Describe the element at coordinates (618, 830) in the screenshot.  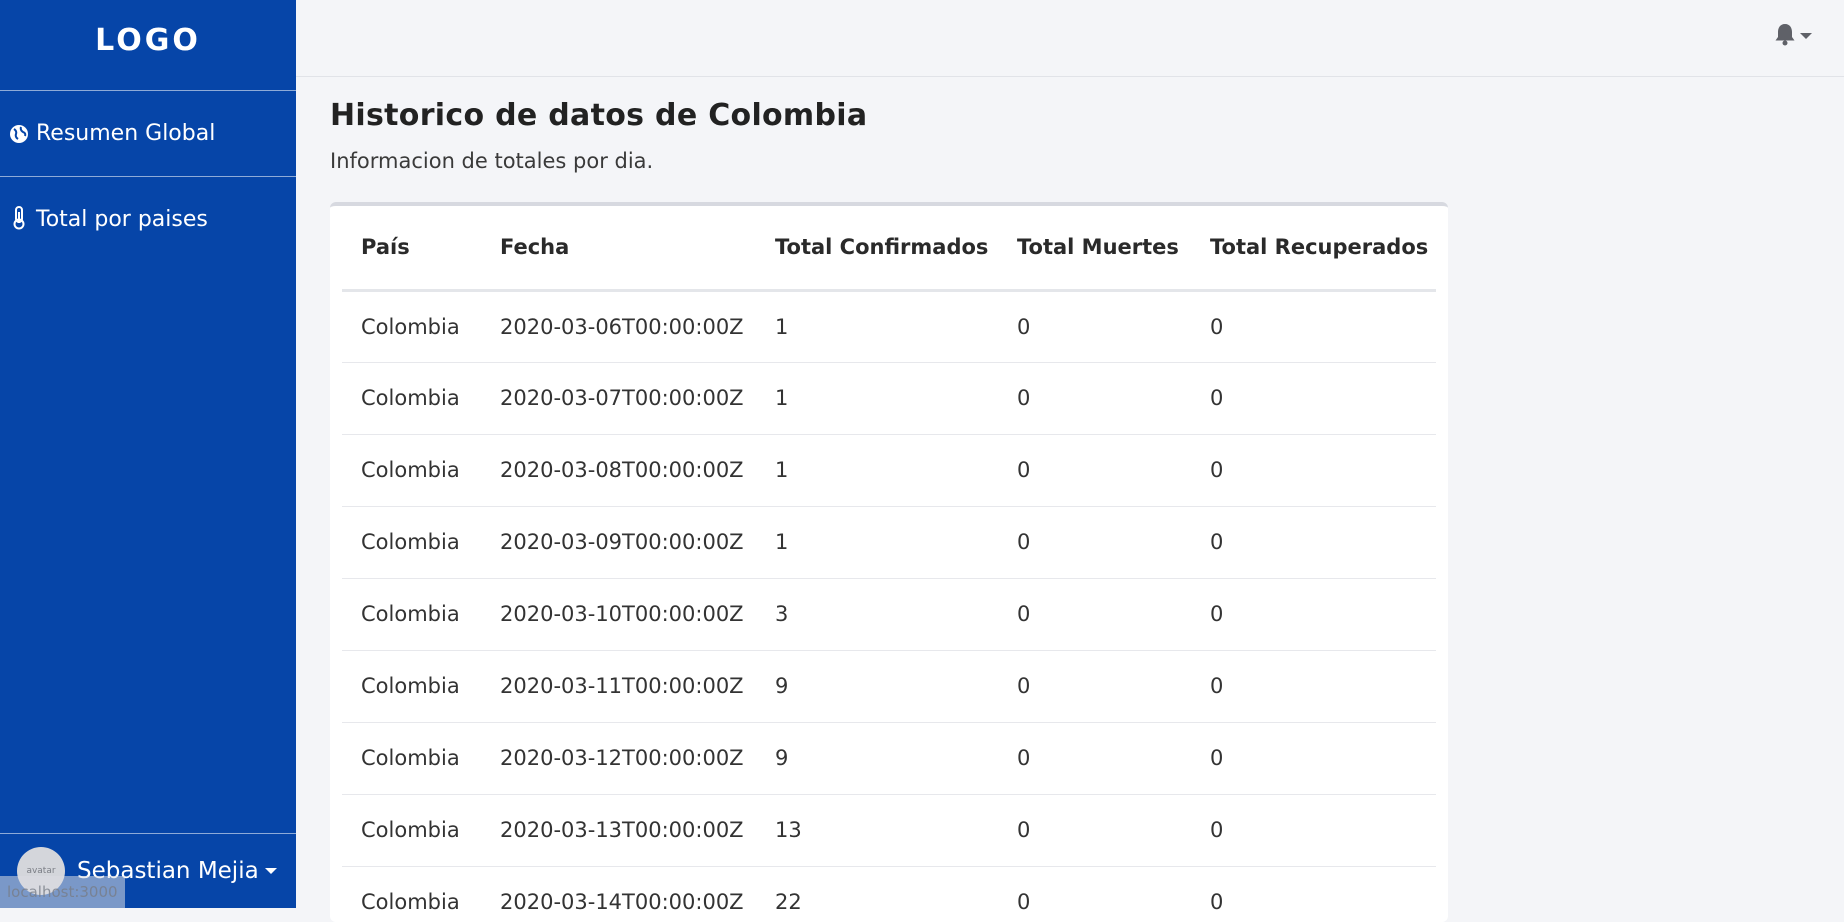
I see `cell-fecha: 2020-03-13T00:00:00Z` at that location.